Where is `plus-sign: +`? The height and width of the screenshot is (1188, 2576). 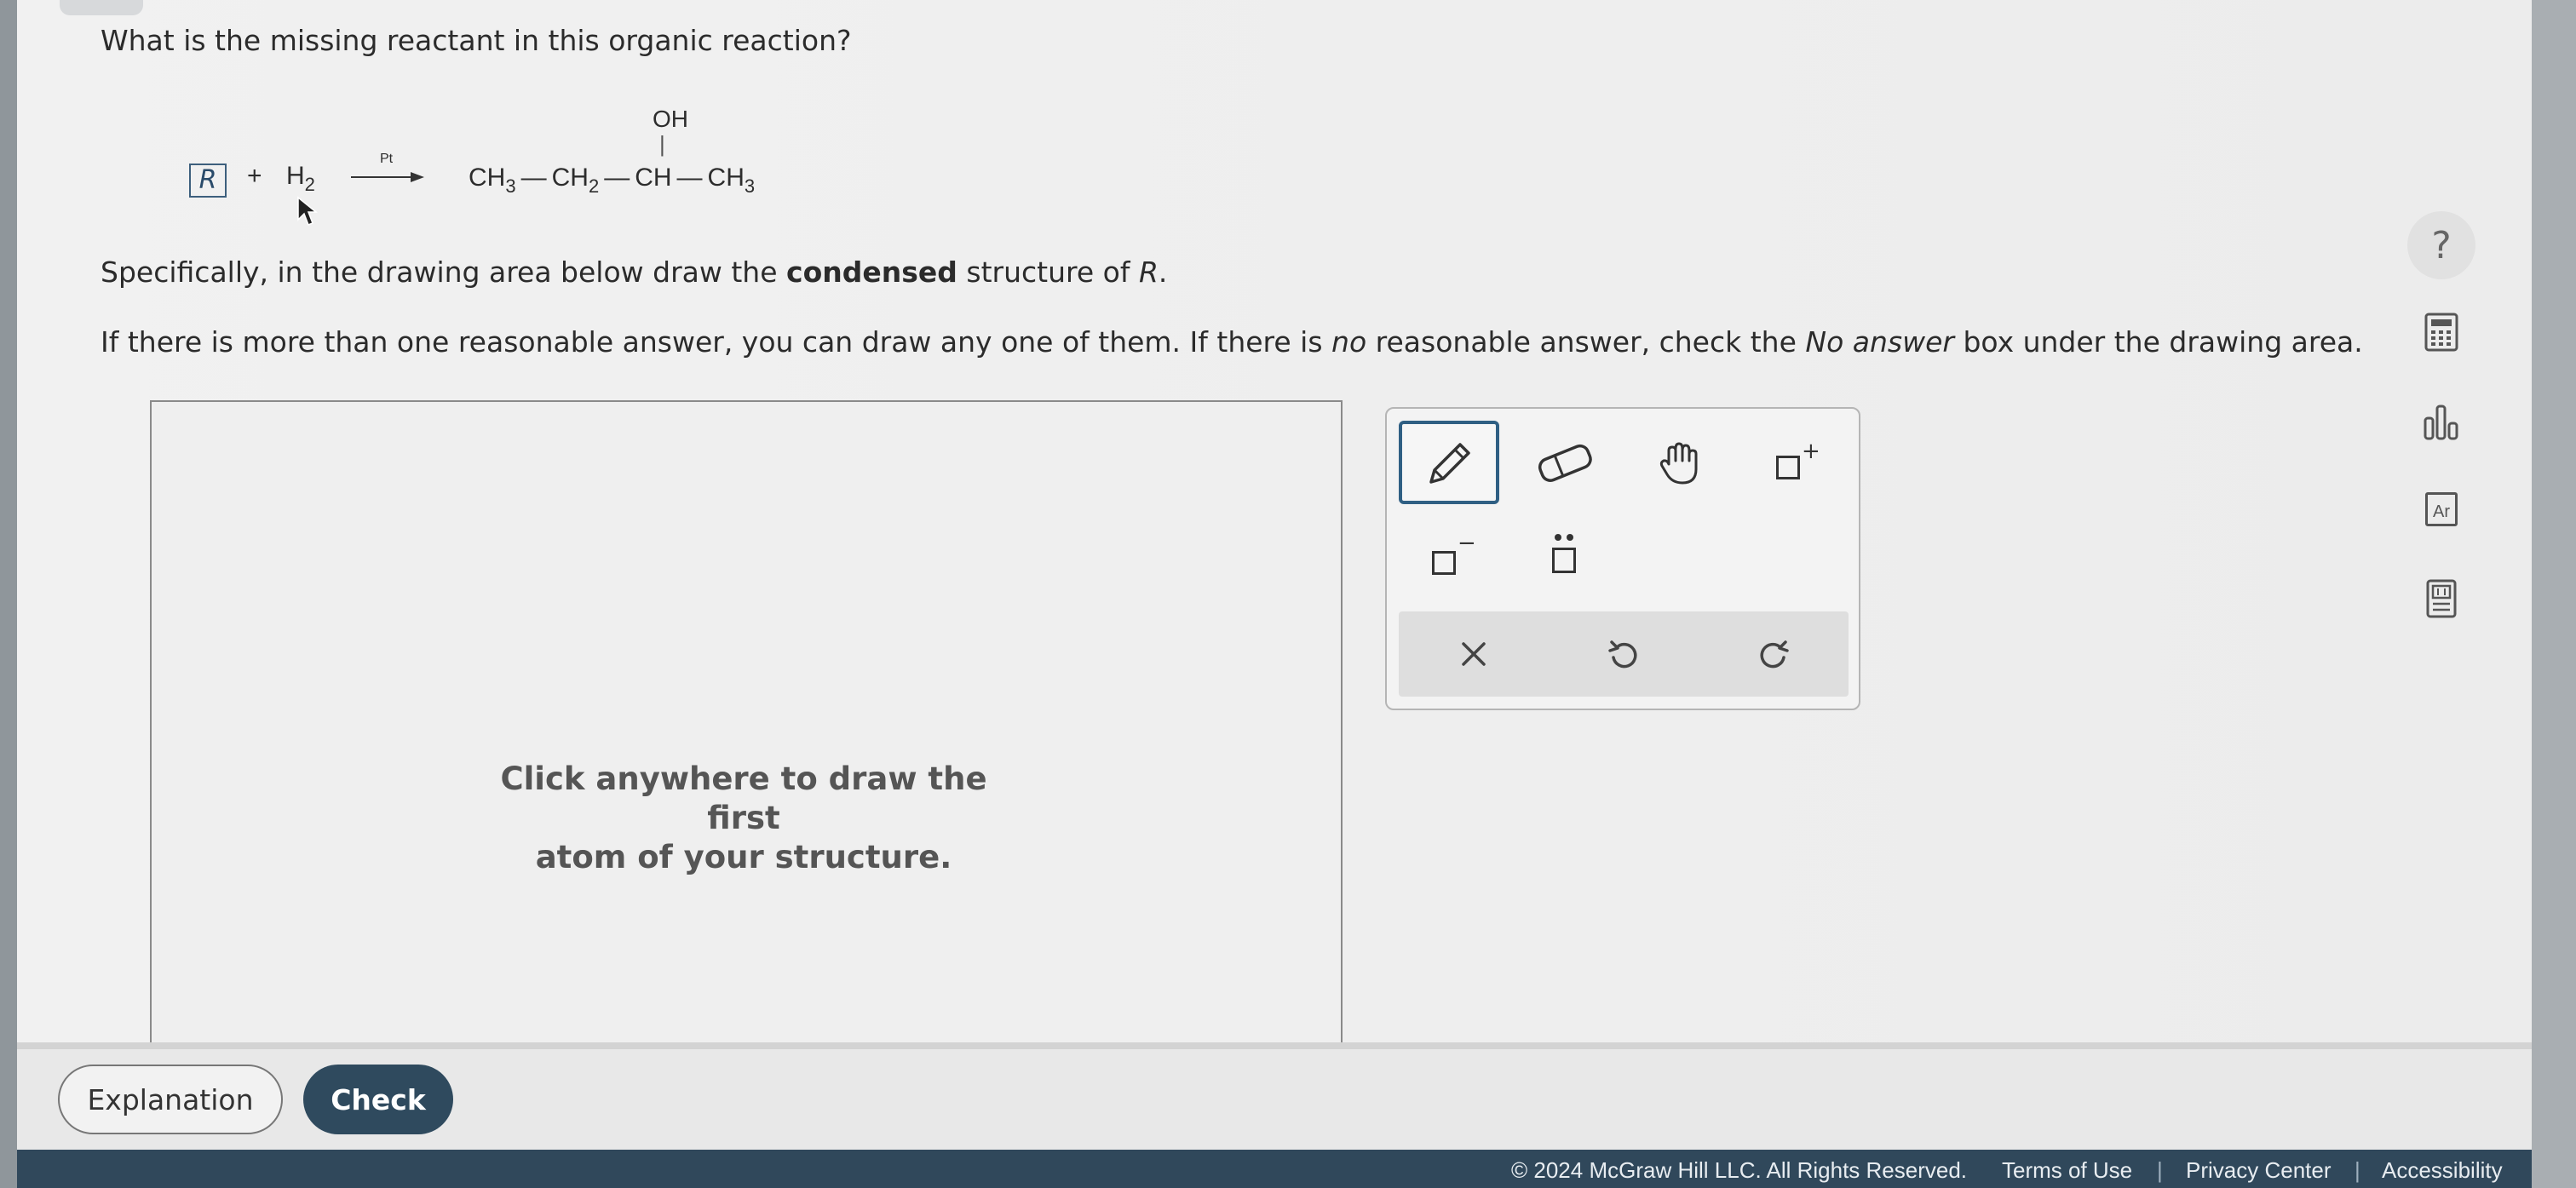 plus-sign: + is located at coordinates (255, 176).